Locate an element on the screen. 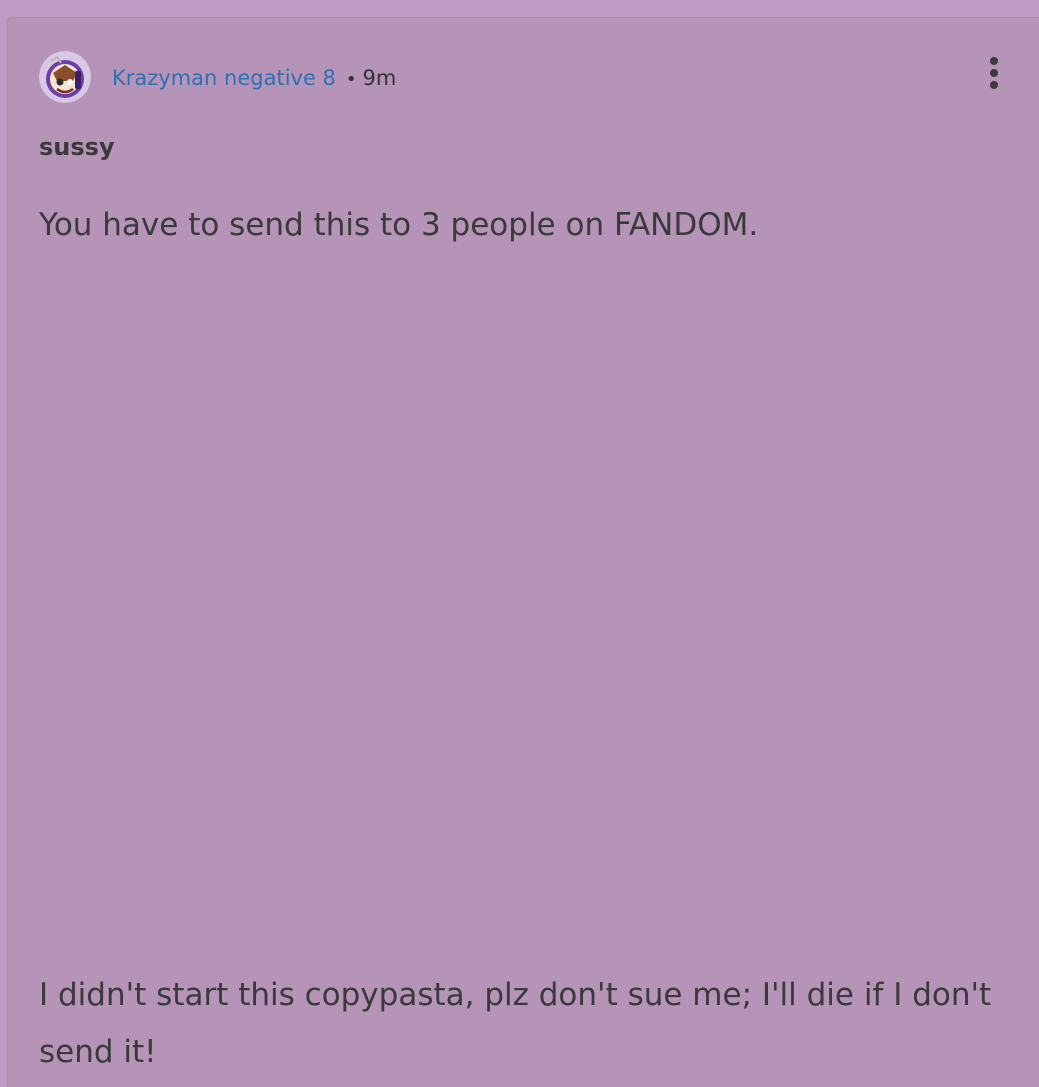 The height and width of the screenshot is (1087, 1039). more-options-button is located at coordinates (994, 74).